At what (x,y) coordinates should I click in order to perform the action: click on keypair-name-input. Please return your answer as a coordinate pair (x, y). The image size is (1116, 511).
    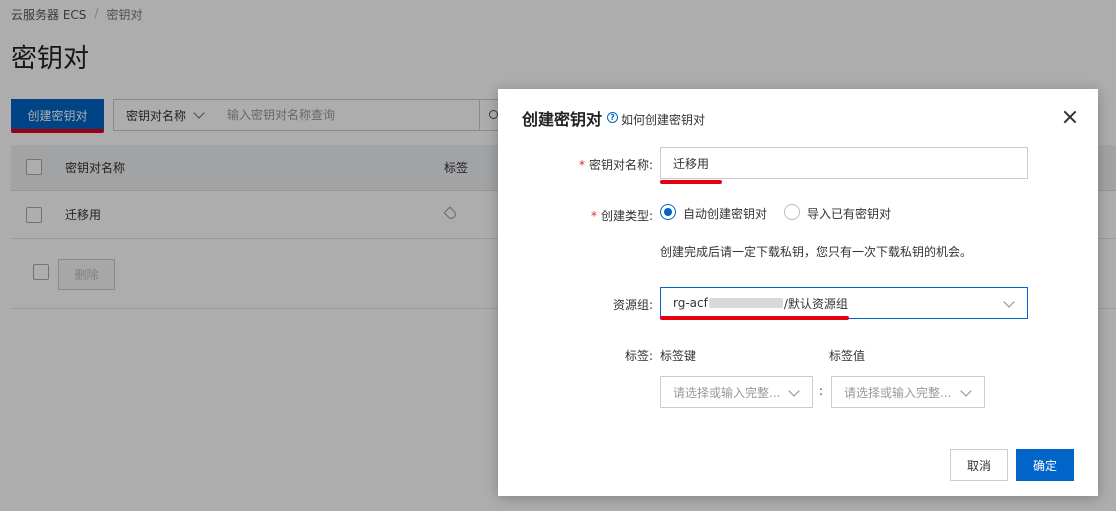
    Looking at the image, I should click on (844, 163).